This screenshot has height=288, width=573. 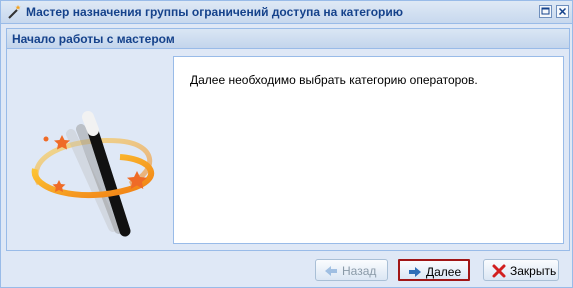 I want to click on red-x-icon, so click(x=499, y=271).